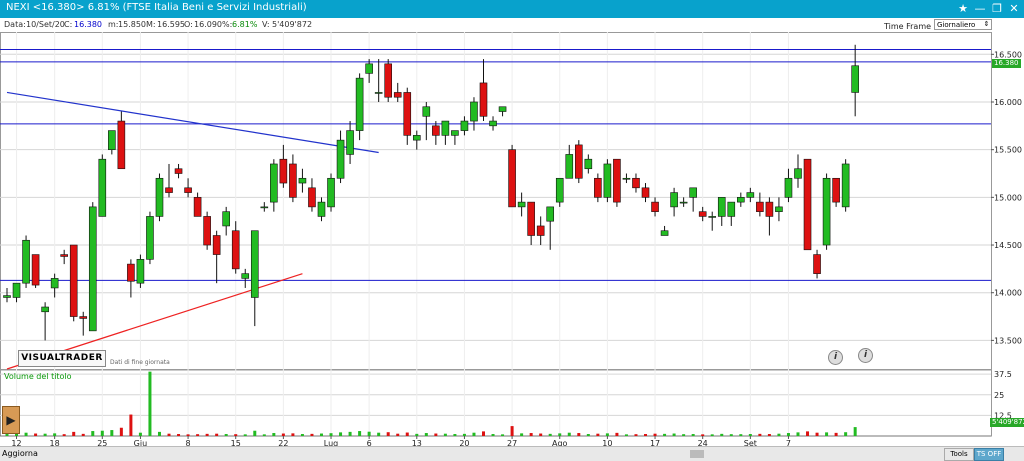 This screenshot has height=461, width=1024. What do you see at coordinates (986, 24) in the screenshot?
I see `timeframe-arrow-icon: ⇕` at bounding box center [986, 24].